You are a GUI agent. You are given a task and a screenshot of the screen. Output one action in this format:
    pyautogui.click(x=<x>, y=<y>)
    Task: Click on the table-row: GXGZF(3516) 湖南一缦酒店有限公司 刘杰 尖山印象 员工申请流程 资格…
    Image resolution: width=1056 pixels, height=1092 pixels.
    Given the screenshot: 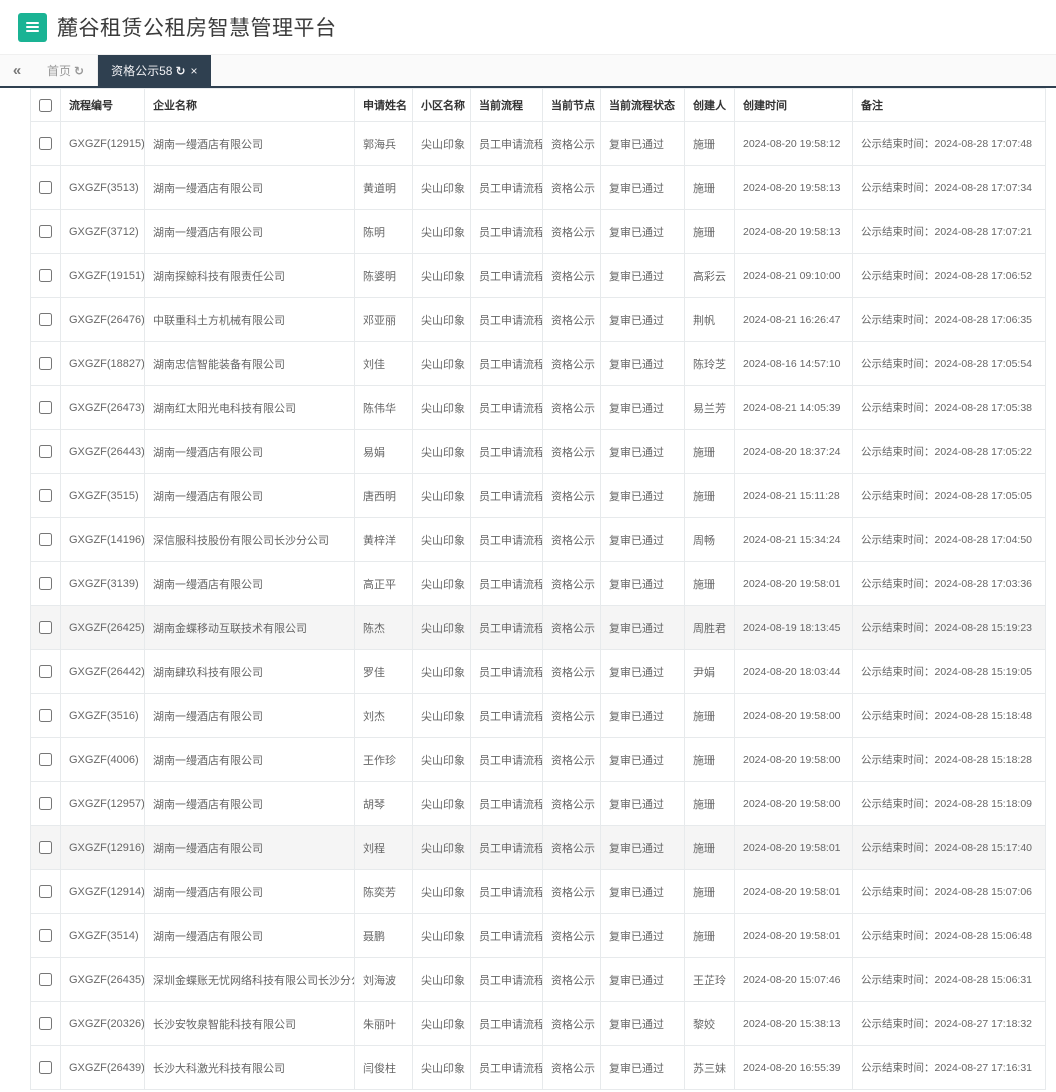 What is the action you would take?
    pyautogui.click(x=538, y=715)
    